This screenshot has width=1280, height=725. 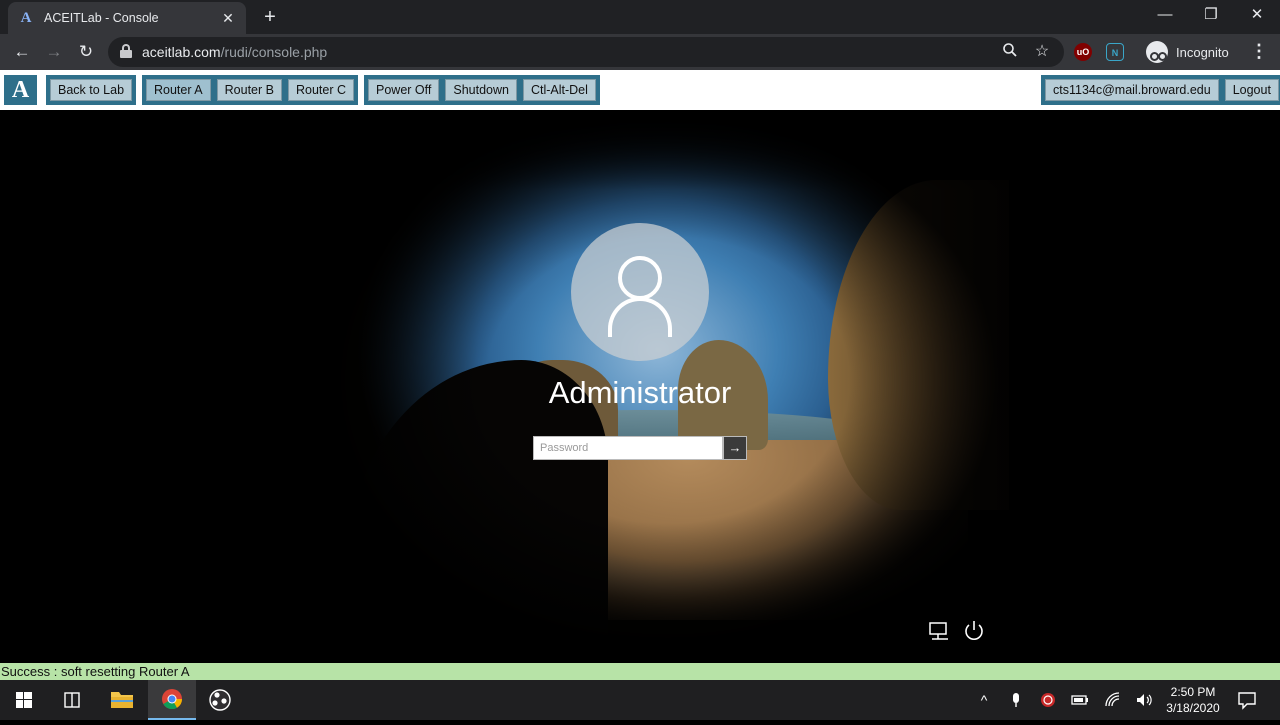 What do you see at coordinates (321, 90) in the screenshot?
I see `router-c-button: Router C` at bounding box center [321, 90].